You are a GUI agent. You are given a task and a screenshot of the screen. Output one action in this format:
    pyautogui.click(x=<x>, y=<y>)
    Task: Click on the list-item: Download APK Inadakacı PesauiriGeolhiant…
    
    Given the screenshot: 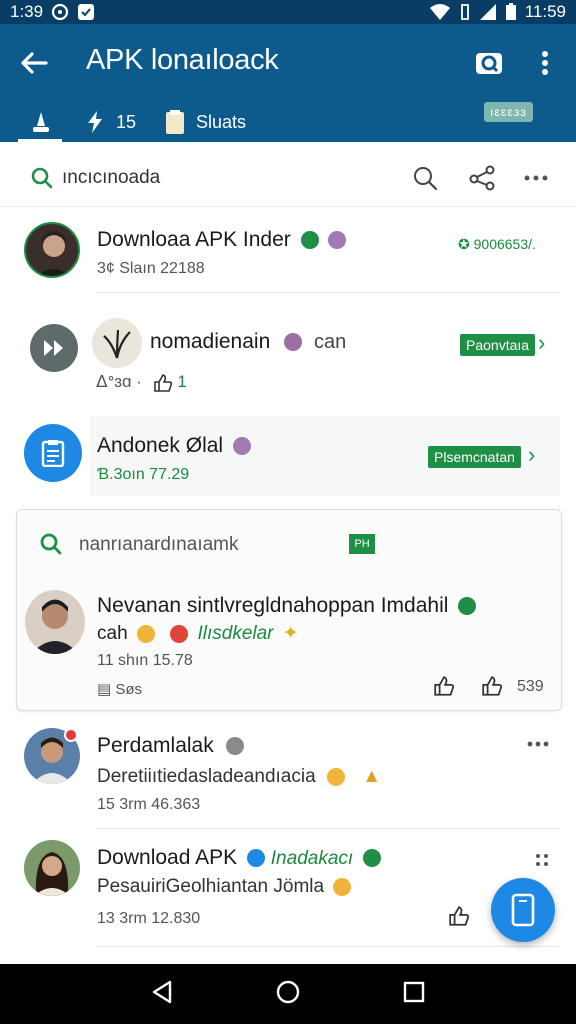 What is the action you would take?
    pyautogui.click(x=288, y=891)
    